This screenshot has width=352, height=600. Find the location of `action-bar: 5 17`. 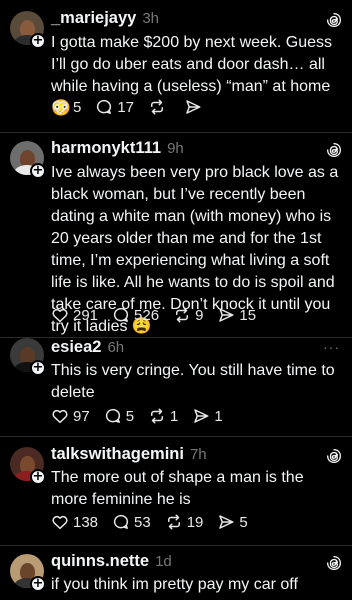

action-bar: 5 17 is located at coordinates (135, 107).